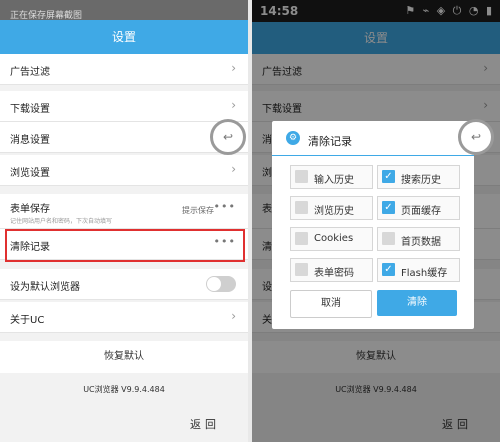  Describe the element at coordinates (125, 245) in the screenshot. I see `clear-records-highlight` at that location.